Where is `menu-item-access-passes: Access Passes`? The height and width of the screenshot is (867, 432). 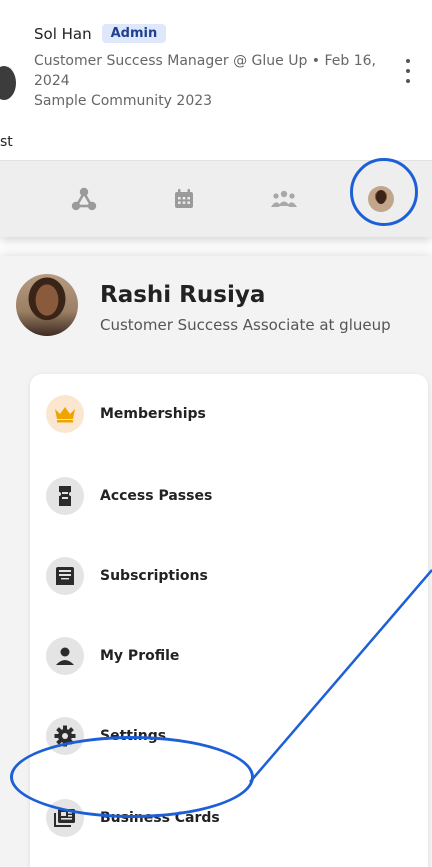 menu-item-access-passes: Access Passes is located at coordinates (226, 496).